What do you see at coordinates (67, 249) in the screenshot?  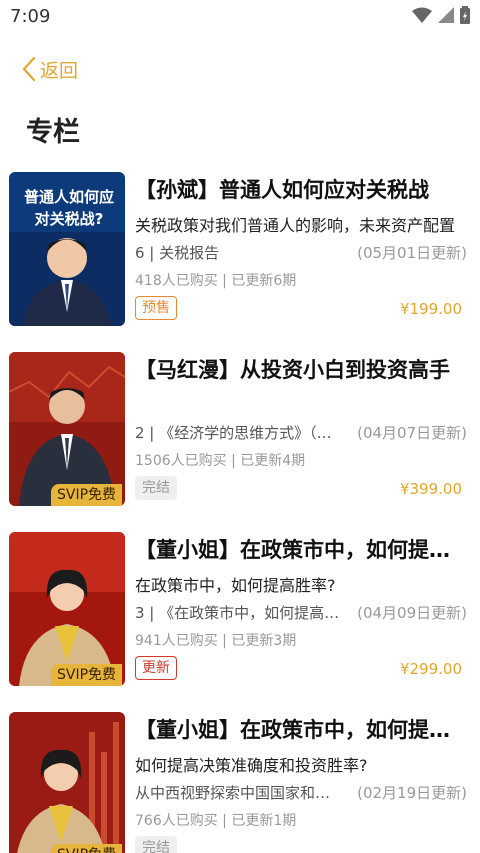 I see `column-thumbnail: 普通人如何应对关税战?` at bounding box center [67, 249].